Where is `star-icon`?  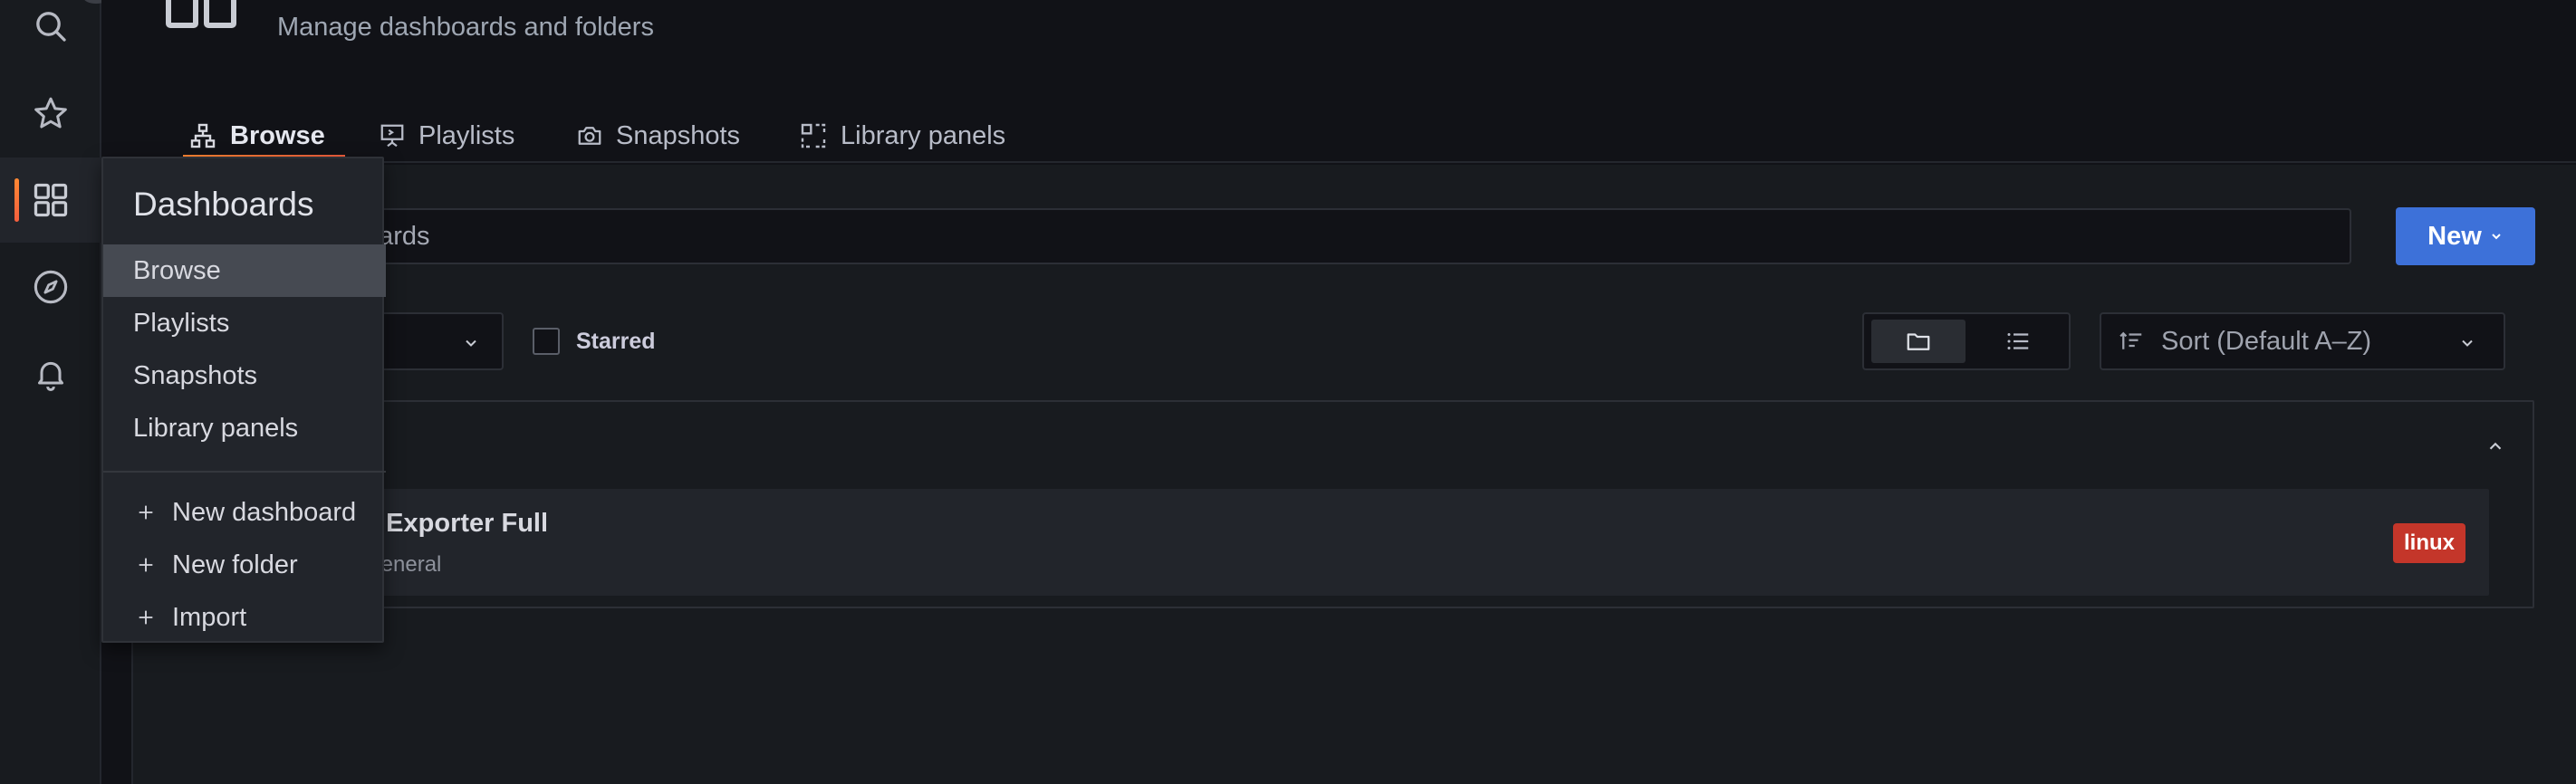
star-icon is located at coordinates (50, 113).